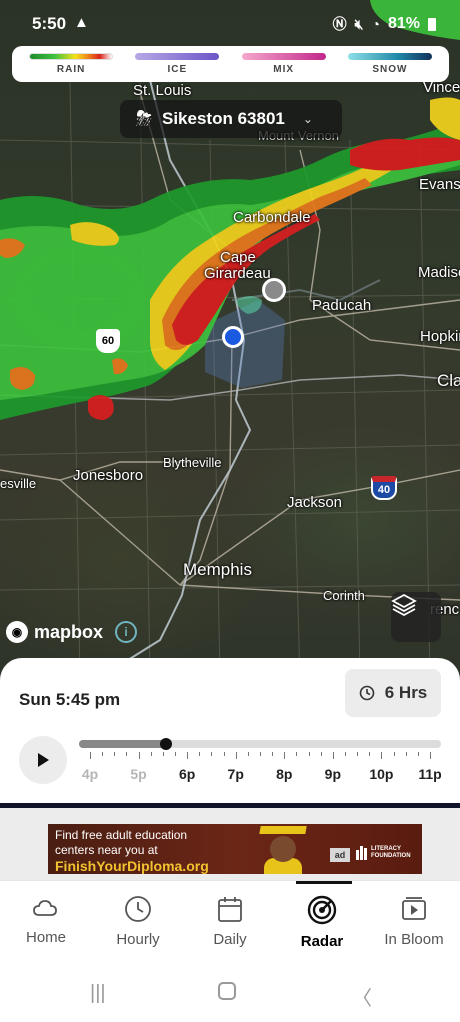 The width and height of the screenshot is (460, 1022). I want to click on location-marker-grey, so click(274, 290).